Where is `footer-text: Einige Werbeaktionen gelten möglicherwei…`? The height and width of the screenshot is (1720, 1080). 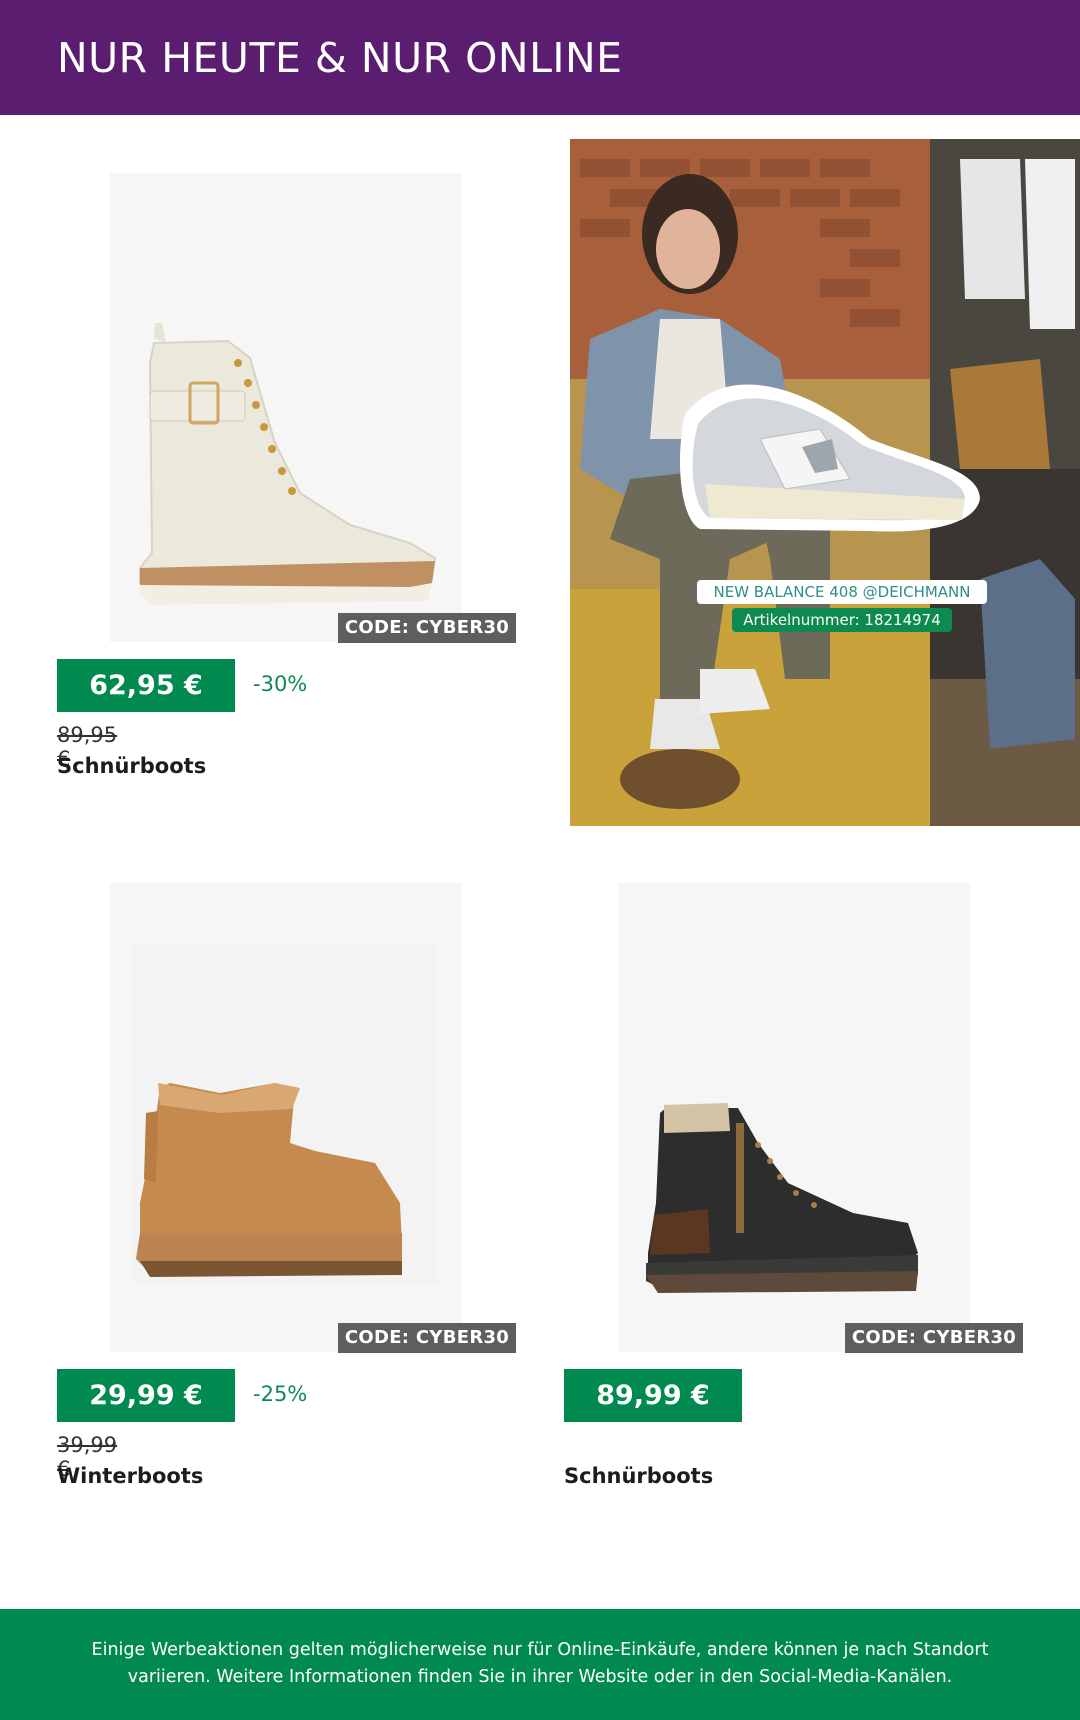
footer-text: Einige Werbeaktionen gelten möglicherwei… is located at coordinates (540, 1663).